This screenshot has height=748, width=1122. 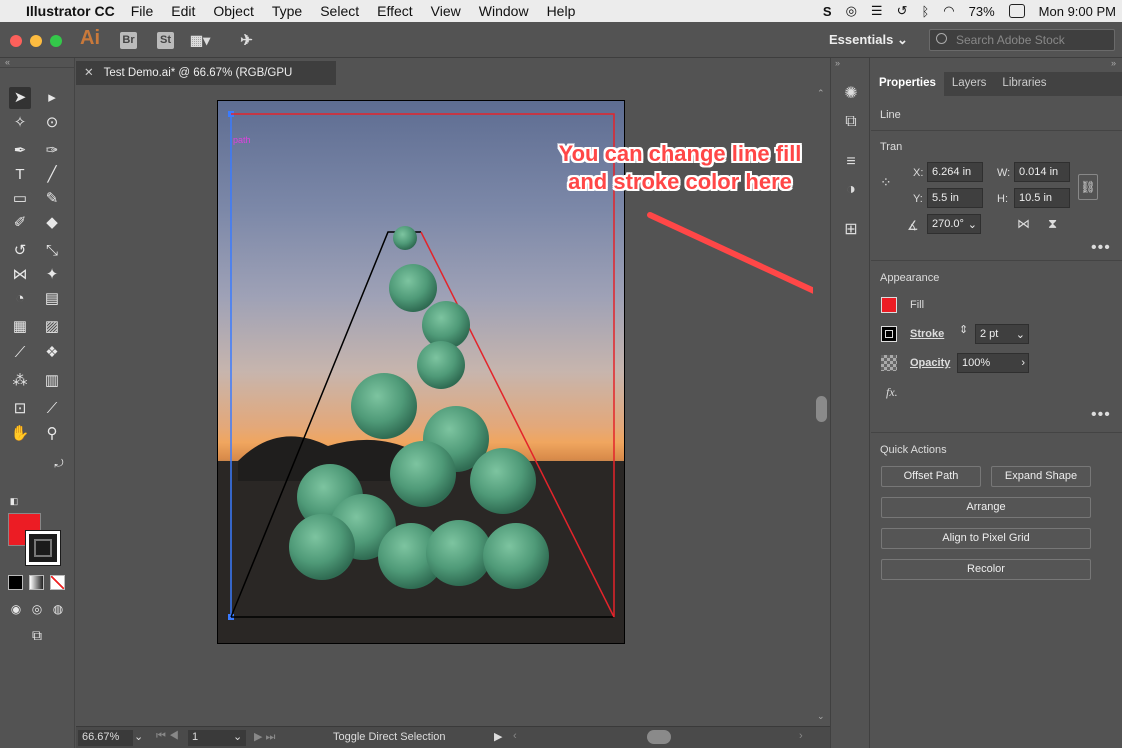 I want to click on mesh-tool-icon: ▦, so click(x=20, y=327).